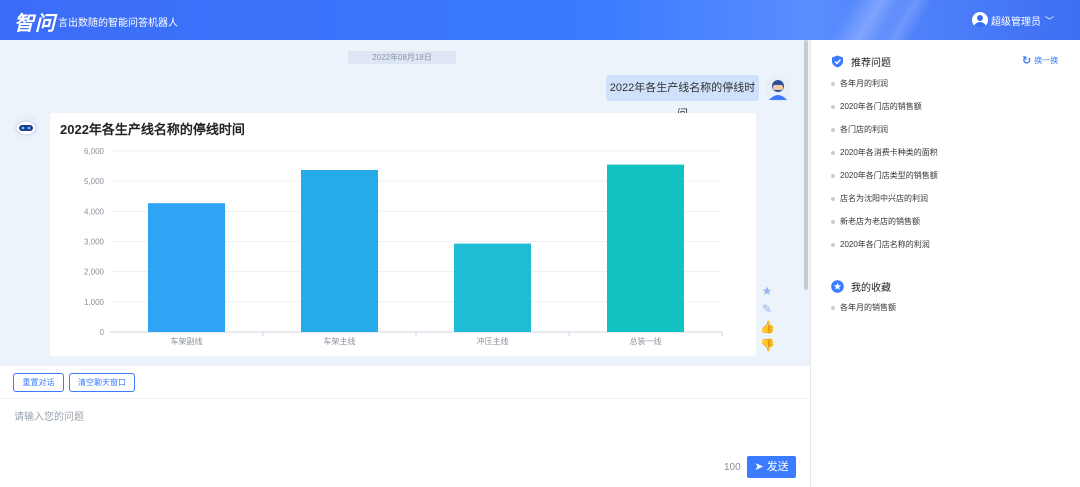 This screenshot has width=1080, height=487. I want to click on x-tick-label: 车架主线, so click(340, 341).